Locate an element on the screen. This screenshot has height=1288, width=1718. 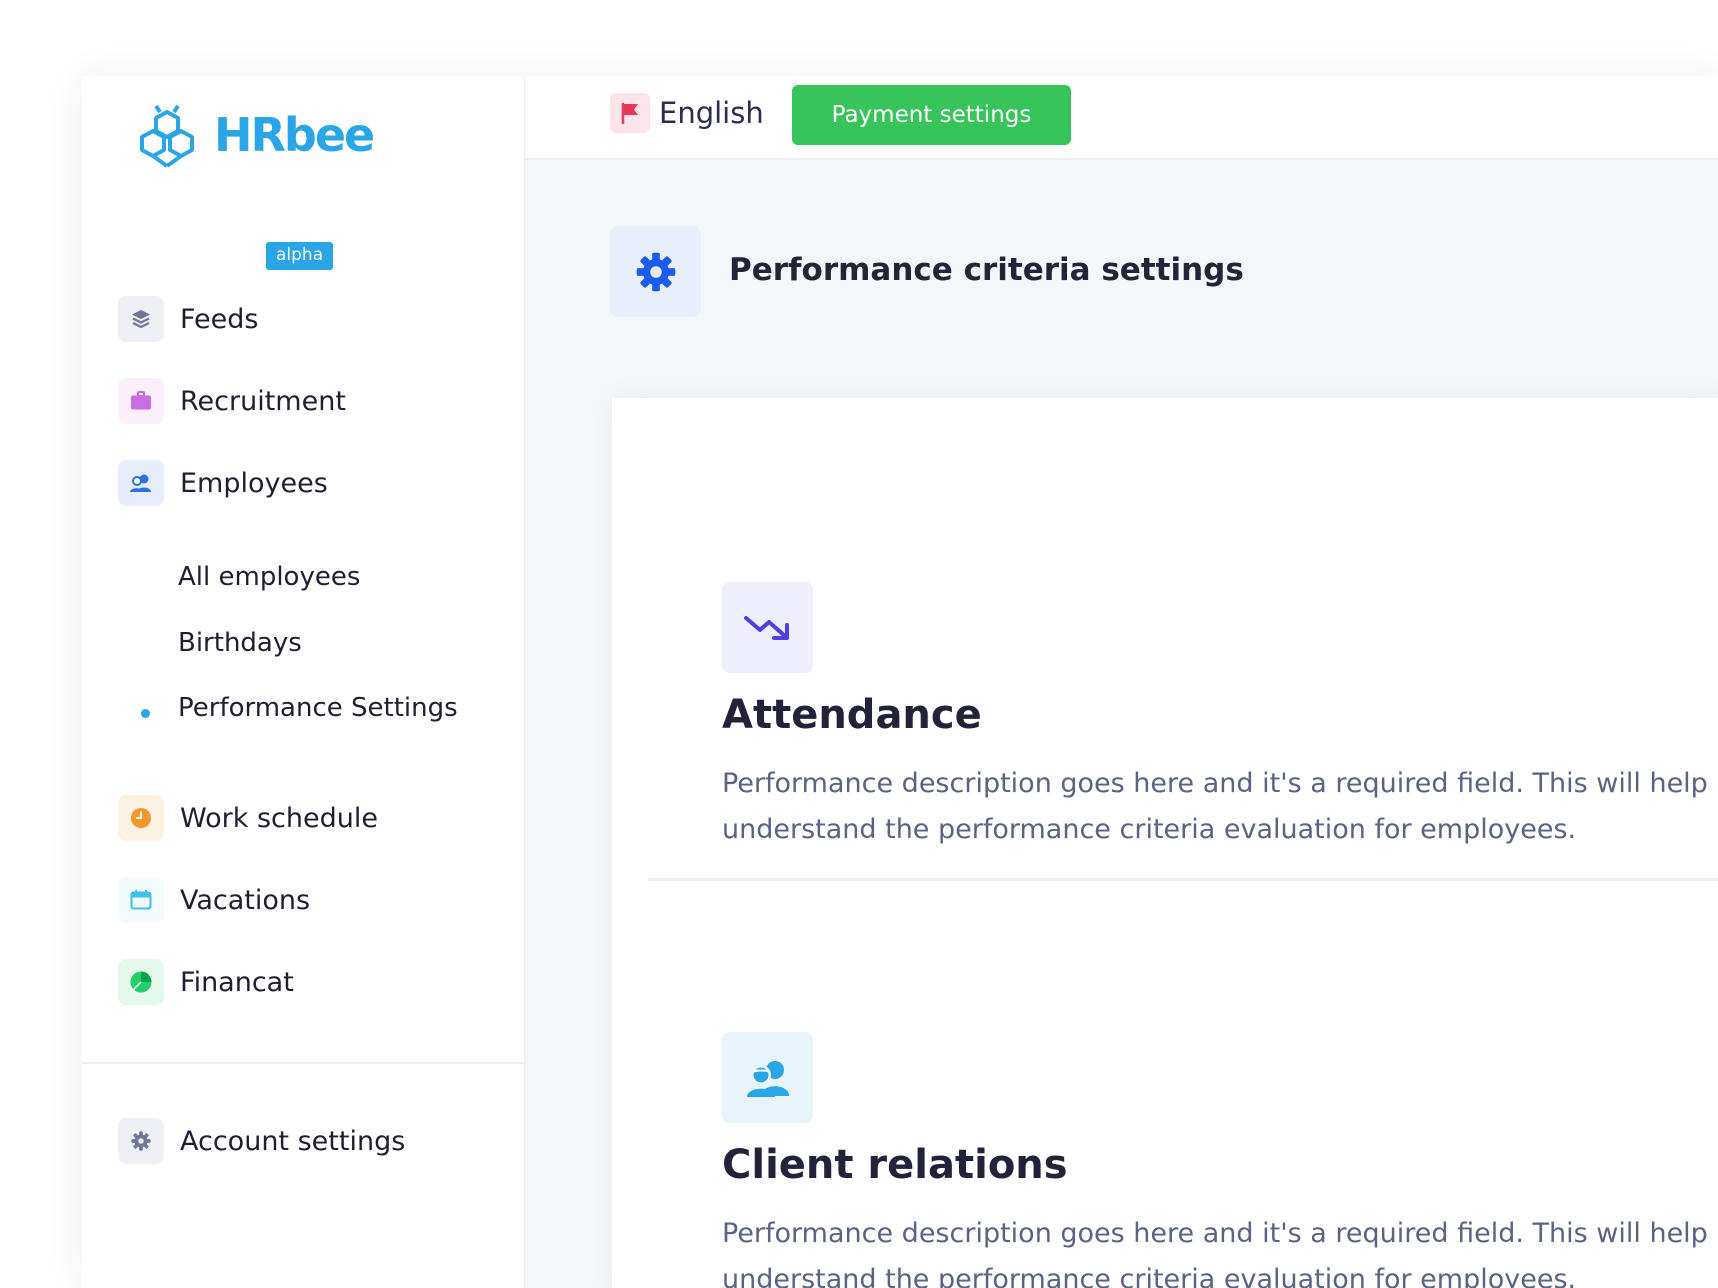
language-selector: English is located at coordinates (687, 113).